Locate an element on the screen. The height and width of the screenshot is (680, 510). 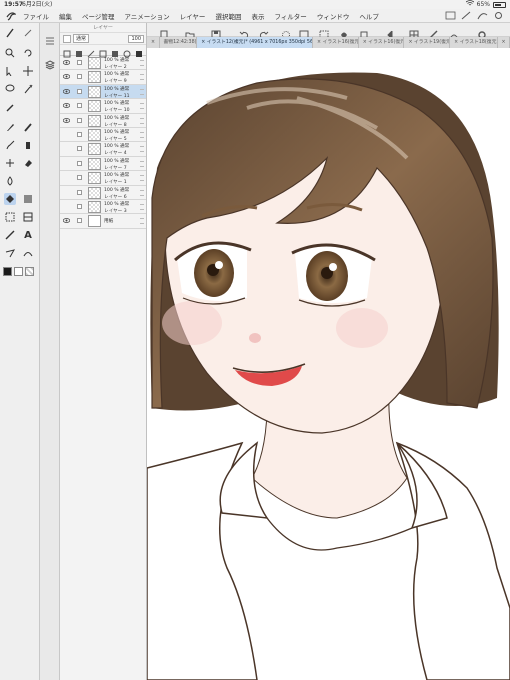
move-layer-icon is located at coordinates (28, 71).